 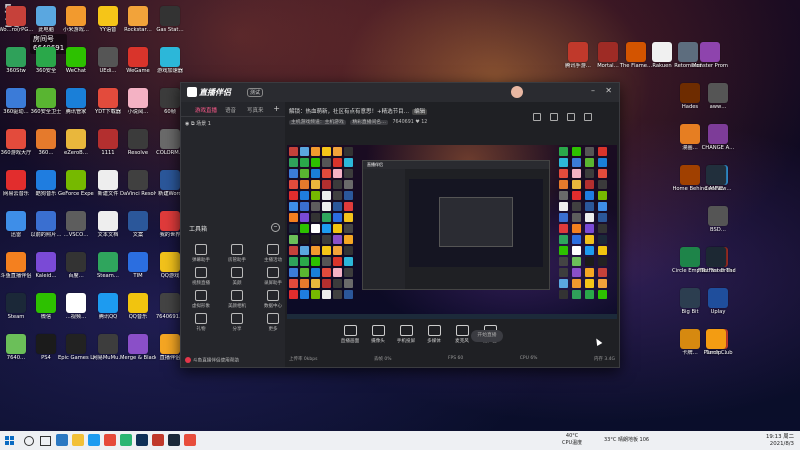 I want to click on tab-photo: 写真来, so click(x=255, y=110).